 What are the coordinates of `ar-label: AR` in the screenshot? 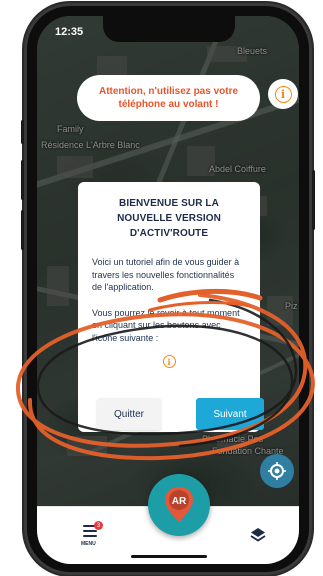 It's located at (179, 501).